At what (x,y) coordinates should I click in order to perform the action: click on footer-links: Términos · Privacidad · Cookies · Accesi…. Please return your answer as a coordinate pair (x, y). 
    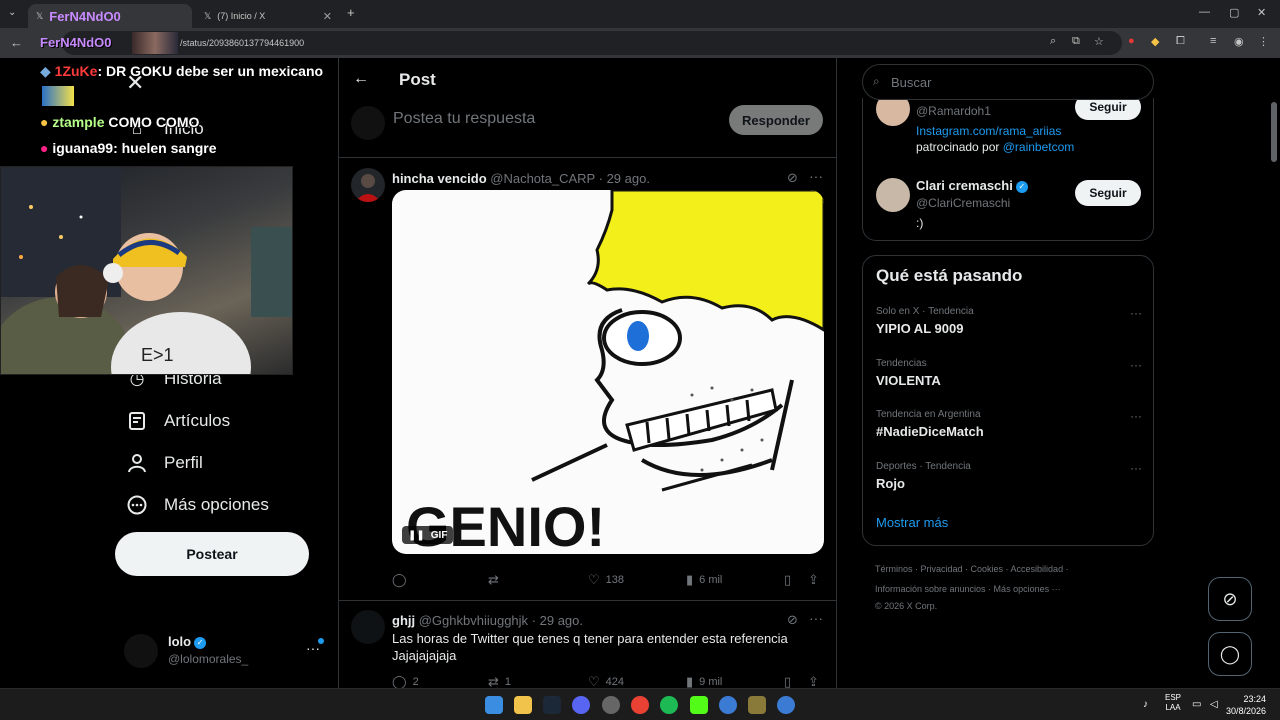
    Looking at the image, I should click on (972, 569).